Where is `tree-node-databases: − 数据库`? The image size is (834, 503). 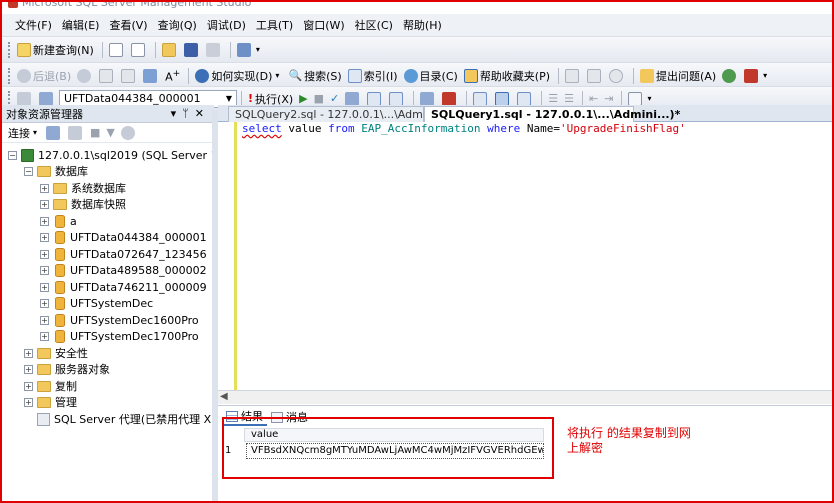
tree-node-databases: − 数据库 is located at coordinates (56, 171).